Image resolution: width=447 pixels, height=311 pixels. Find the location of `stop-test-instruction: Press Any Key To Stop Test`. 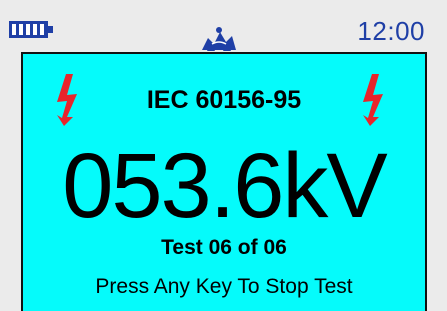

stop-test-instruction: Press Any Key To Stop Test is located at coordinates (224, 286).